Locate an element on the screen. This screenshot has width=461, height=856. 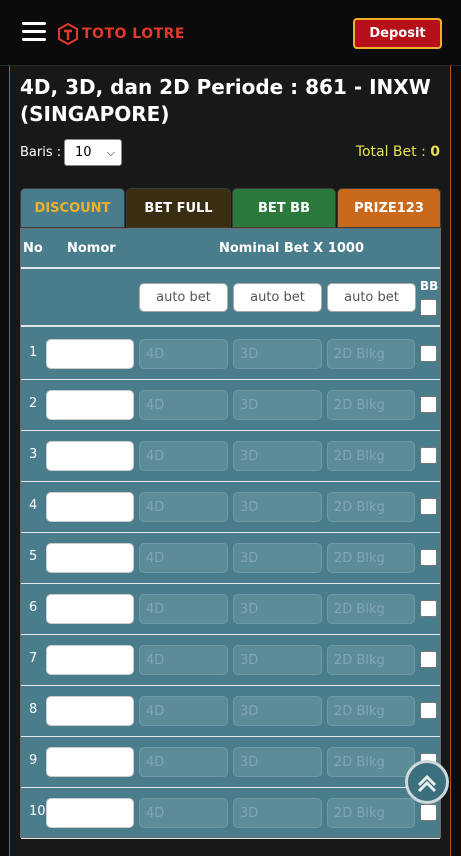
table-row: 2 4D 3D 2D Blkg is located at coordinates (230, 405).